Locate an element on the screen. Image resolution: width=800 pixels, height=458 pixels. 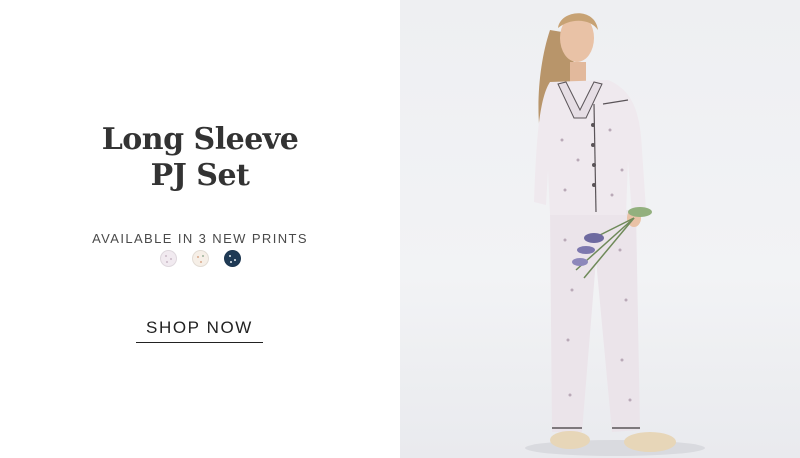
shop-now-link: SHOP NOW is located at coordinates (199, 330).